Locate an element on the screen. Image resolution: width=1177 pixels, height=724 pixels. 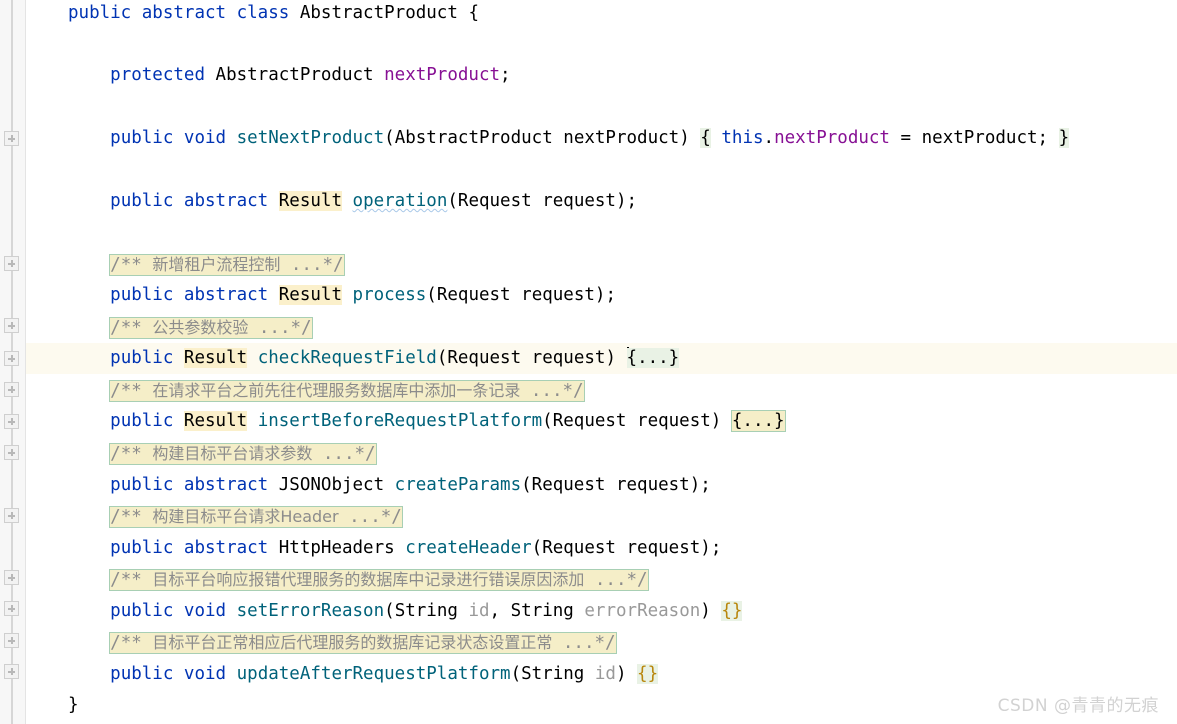
token-brace: { is located at coordinates (473, 13).